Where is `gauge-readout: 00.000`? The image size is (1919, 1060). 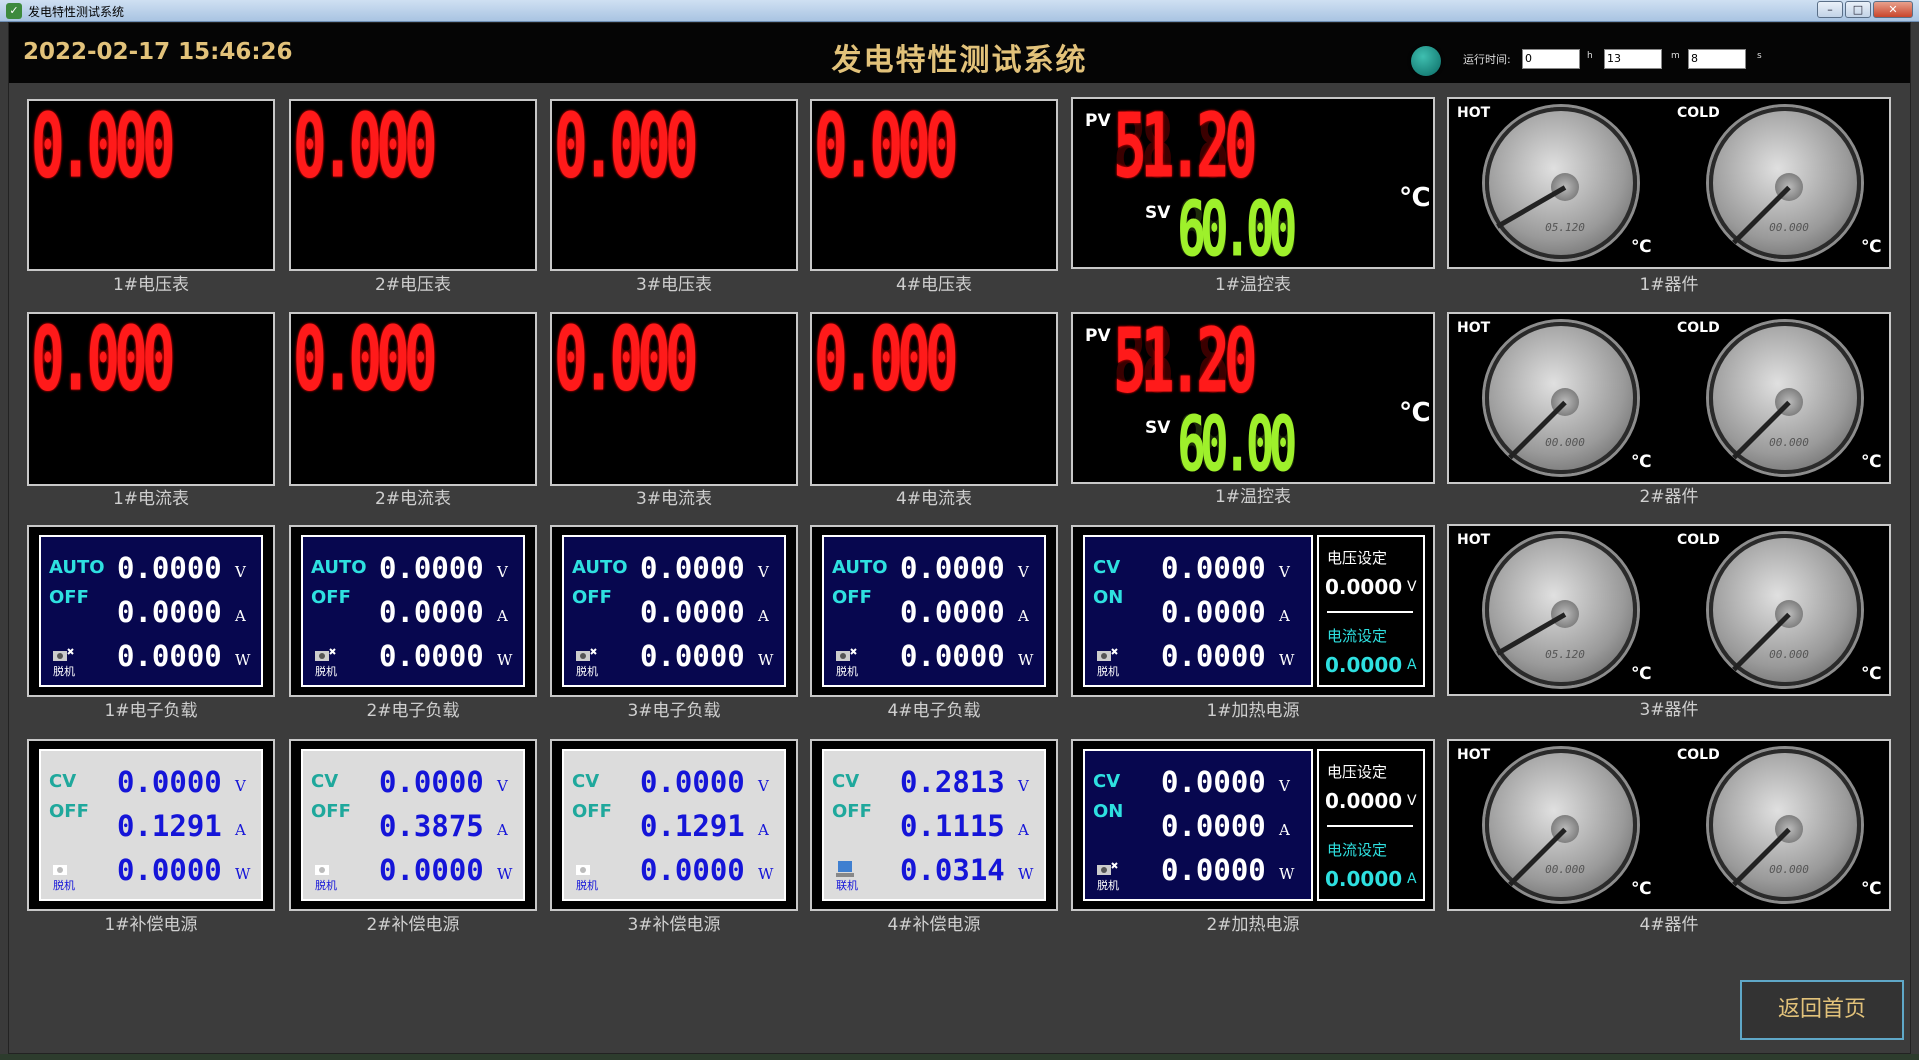 gauge-readout: 00.000 is located at coordinates (1565, 442).